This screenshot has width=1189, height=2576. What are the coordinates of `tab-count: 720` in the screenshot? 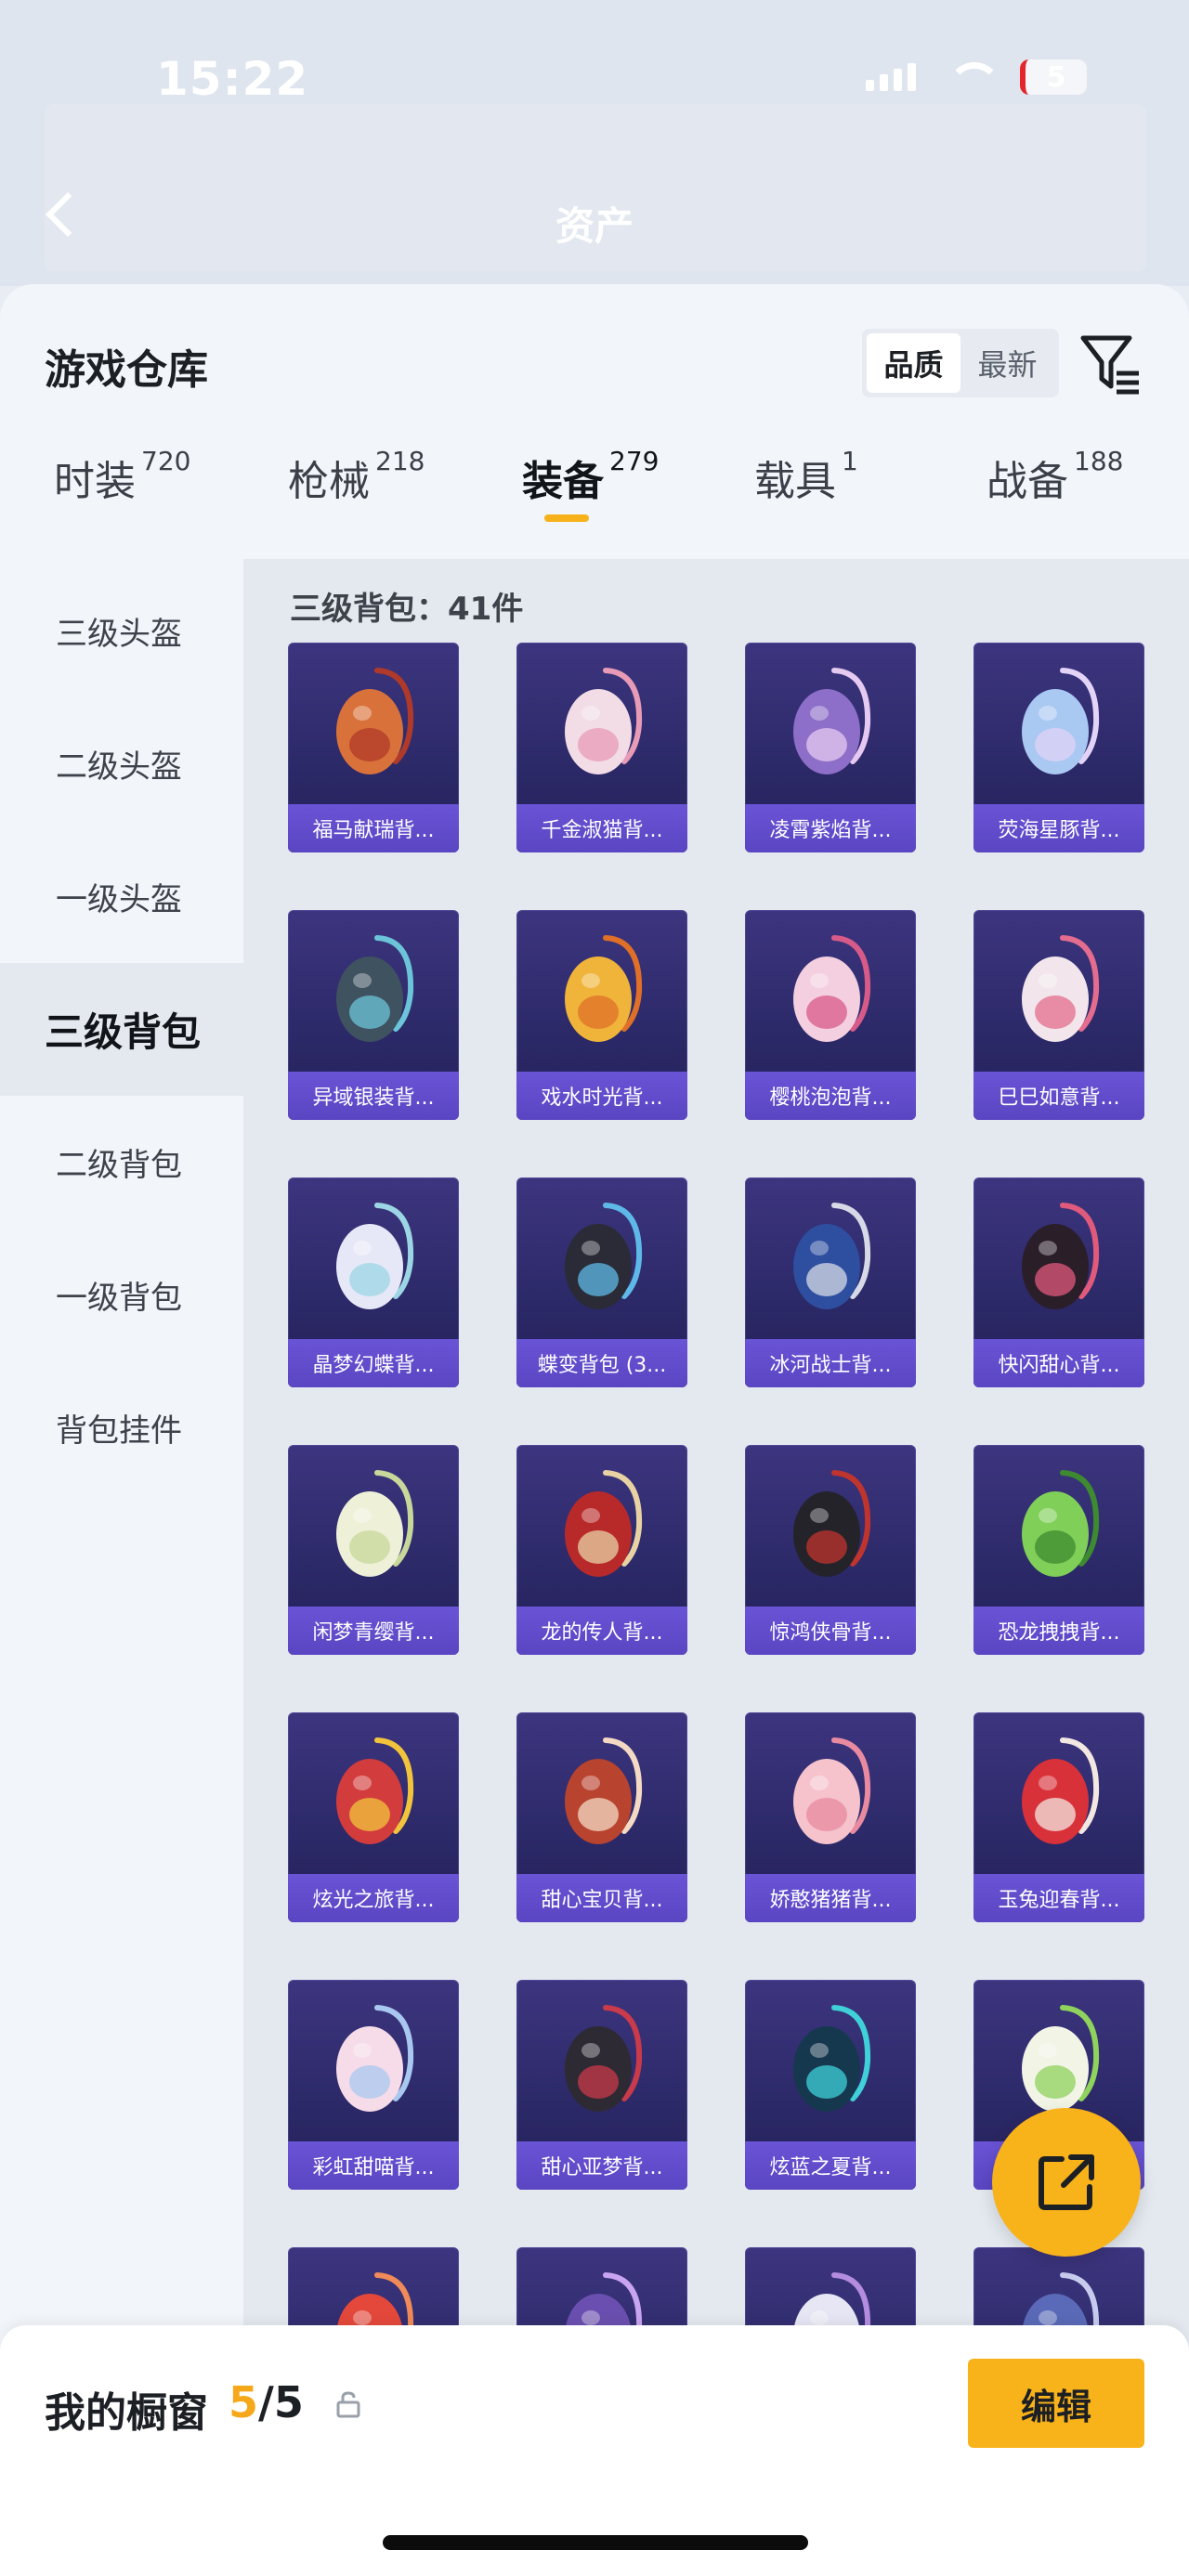 It's located at (166, 461).